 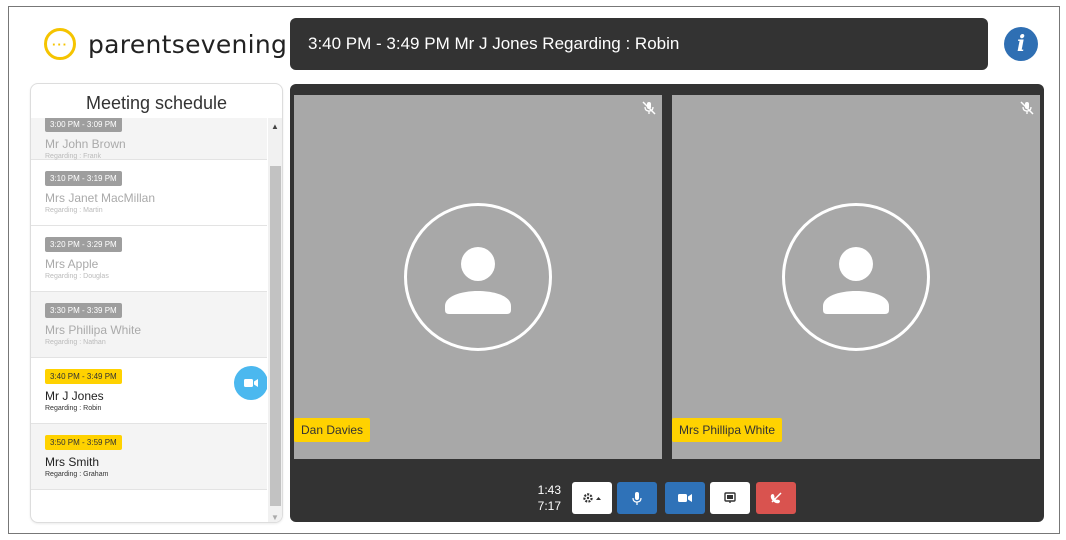 I want to click on regarding-text: Regarding : Robin, so click(x=73, y=408).